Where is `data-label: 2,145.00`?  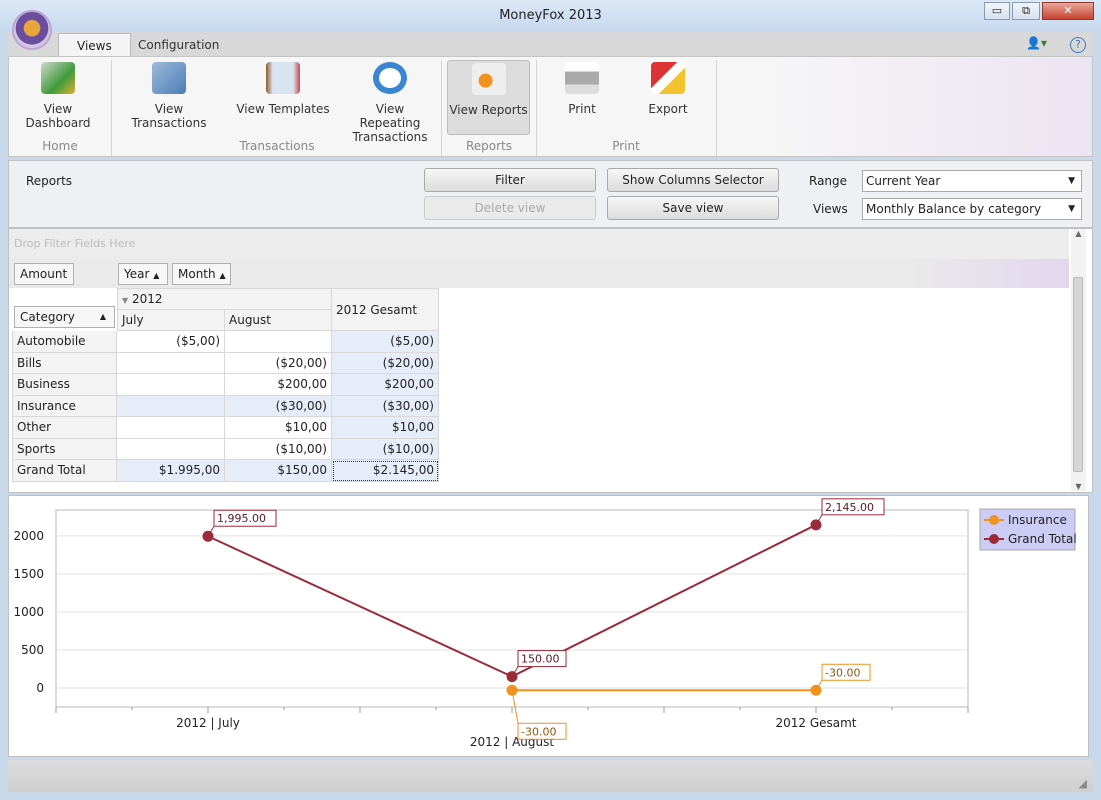
data-label: 2,145.00 is located at coordinates (849, 507).